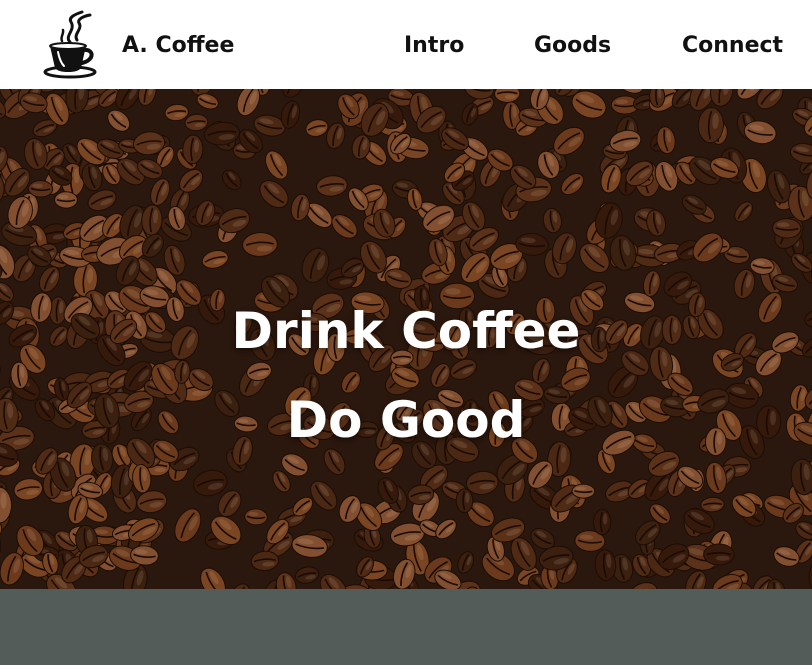 This screenshot has height=665, width=812. I want to click on hero-headline-line-2: Do Good, so click(406, 419).